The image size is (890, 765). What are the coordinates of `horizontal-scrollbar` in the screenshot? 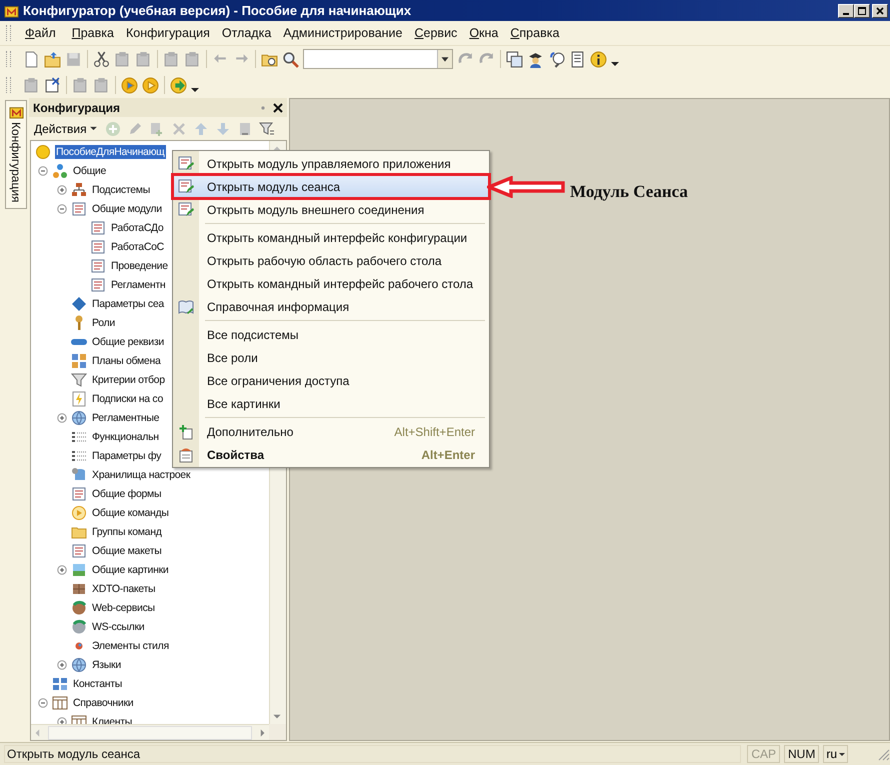 It's located at (150, 732).